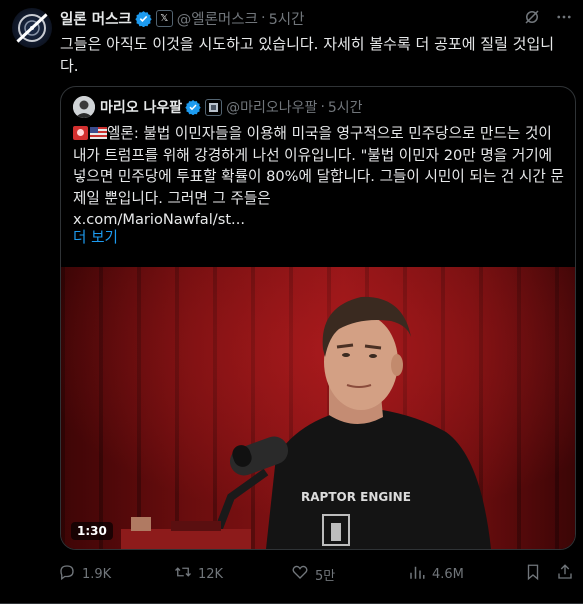  I want to click on grok-icon, so click(532, 17).